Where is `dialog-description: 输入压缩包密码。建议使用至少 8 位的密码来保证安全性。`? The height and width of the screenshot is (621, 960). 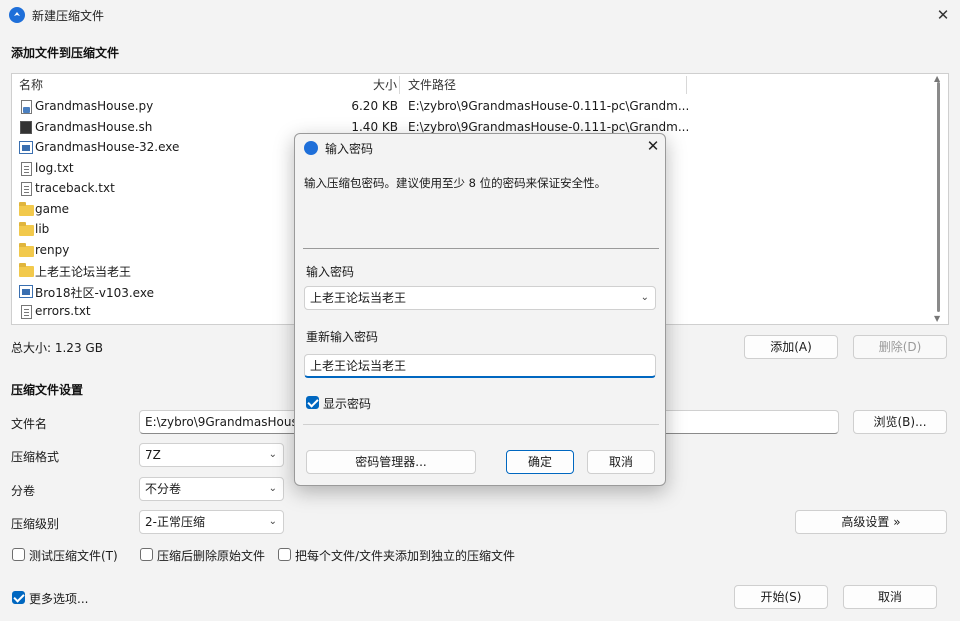
dialog-description: 输入压缩包密码。建议使用至少 8 位的密码来保证安全性。 is located at coordinates (455, 183).